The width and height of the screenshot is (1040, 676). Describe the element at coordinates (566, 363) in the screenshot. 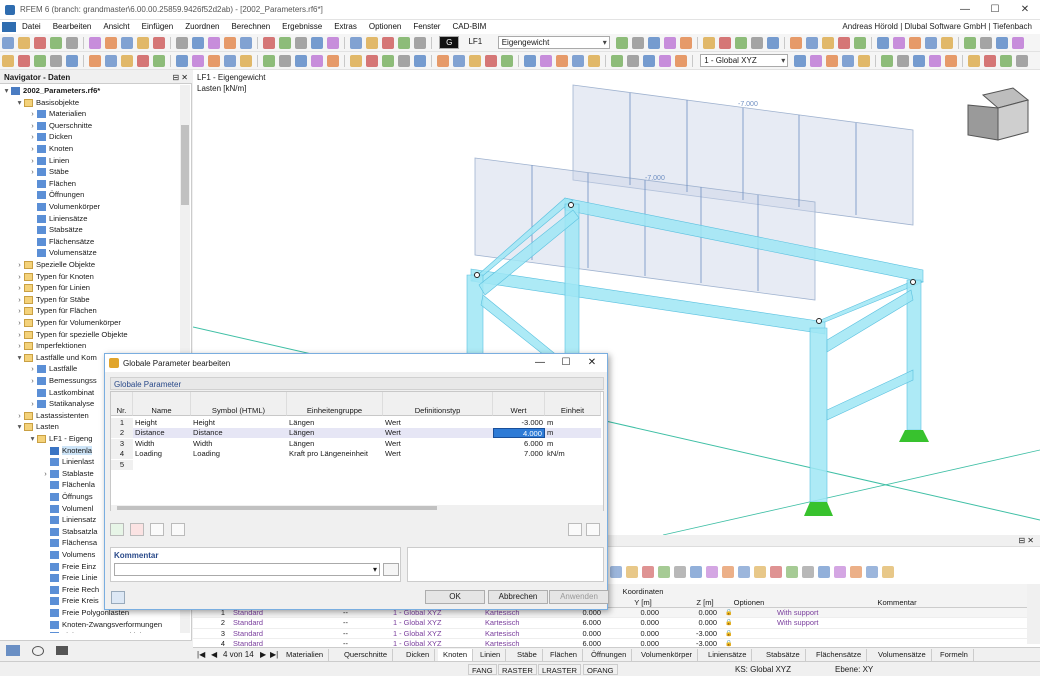

I see `dialog-maximize-button: ☐` at that location.